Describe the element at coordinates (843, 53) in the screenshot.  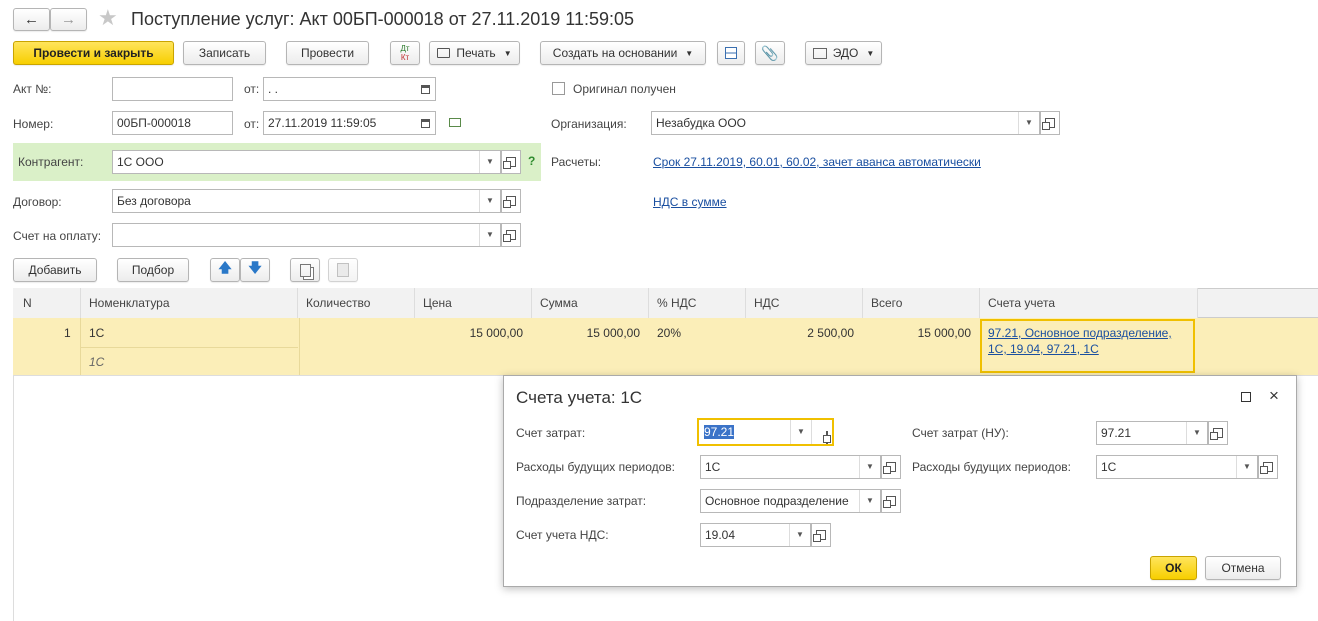
I see `edo-button: ЭДО ▼` at that location.